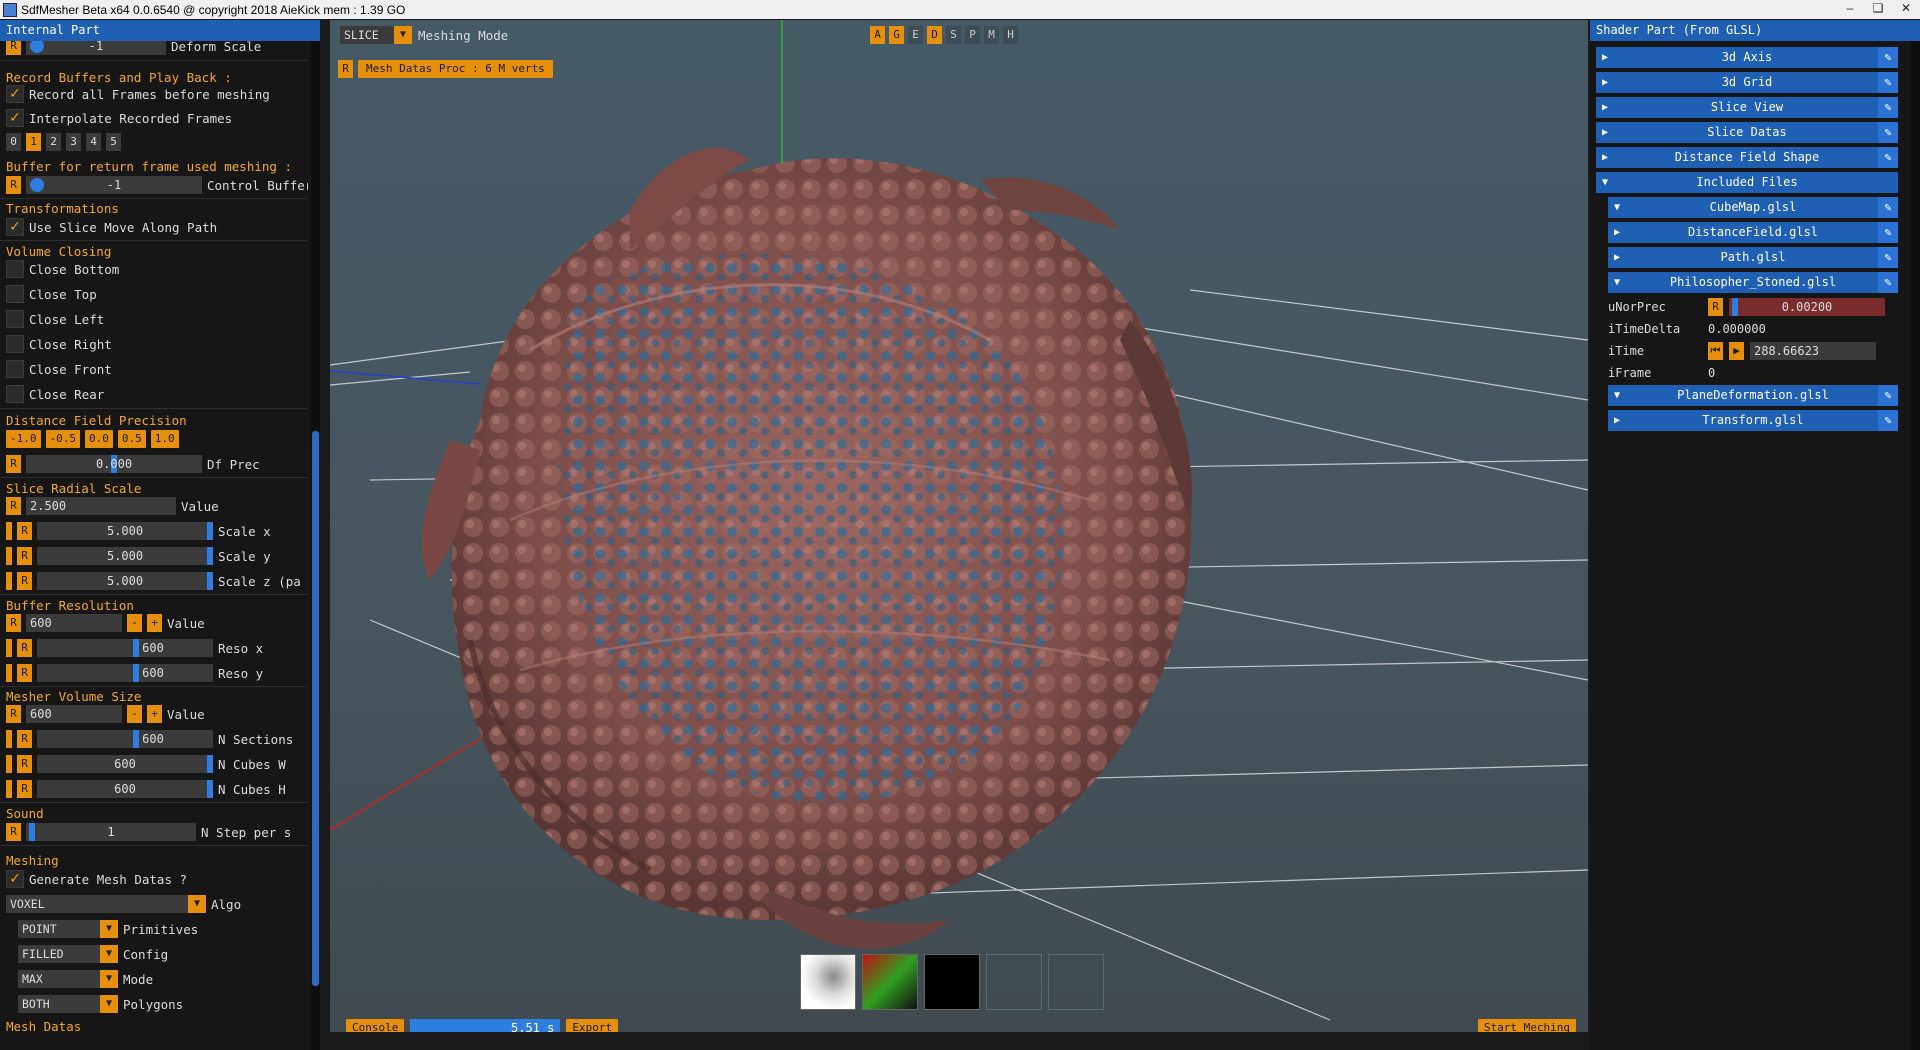 The height and width of the screenshot is (1050, 1920). I want to click on node-path-glsl: ▶ Path.glsl ✎, so click(1753, 257).